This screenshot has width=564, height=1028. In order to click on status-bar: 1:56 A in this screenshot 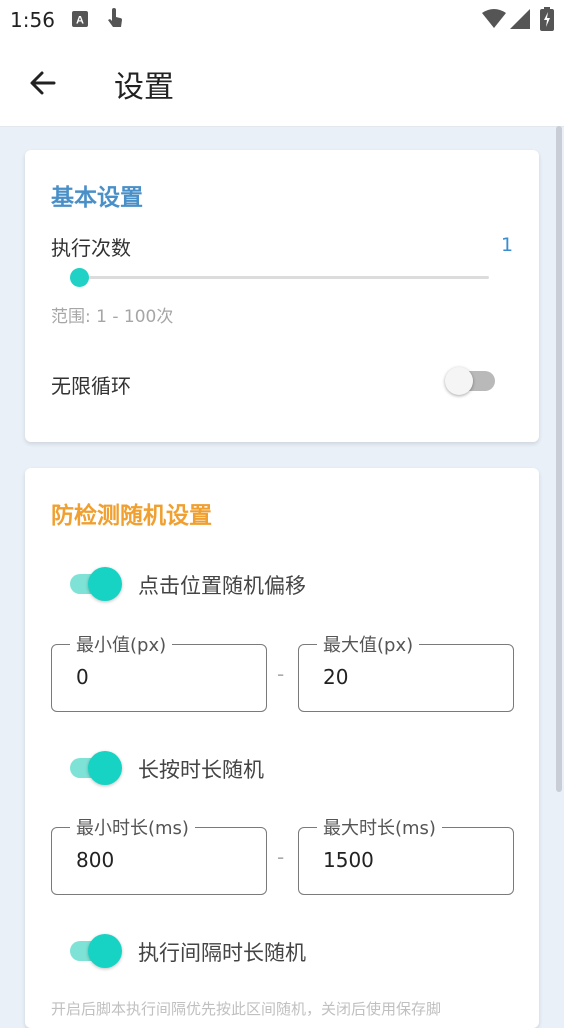, I will do `click(282, 20)`.